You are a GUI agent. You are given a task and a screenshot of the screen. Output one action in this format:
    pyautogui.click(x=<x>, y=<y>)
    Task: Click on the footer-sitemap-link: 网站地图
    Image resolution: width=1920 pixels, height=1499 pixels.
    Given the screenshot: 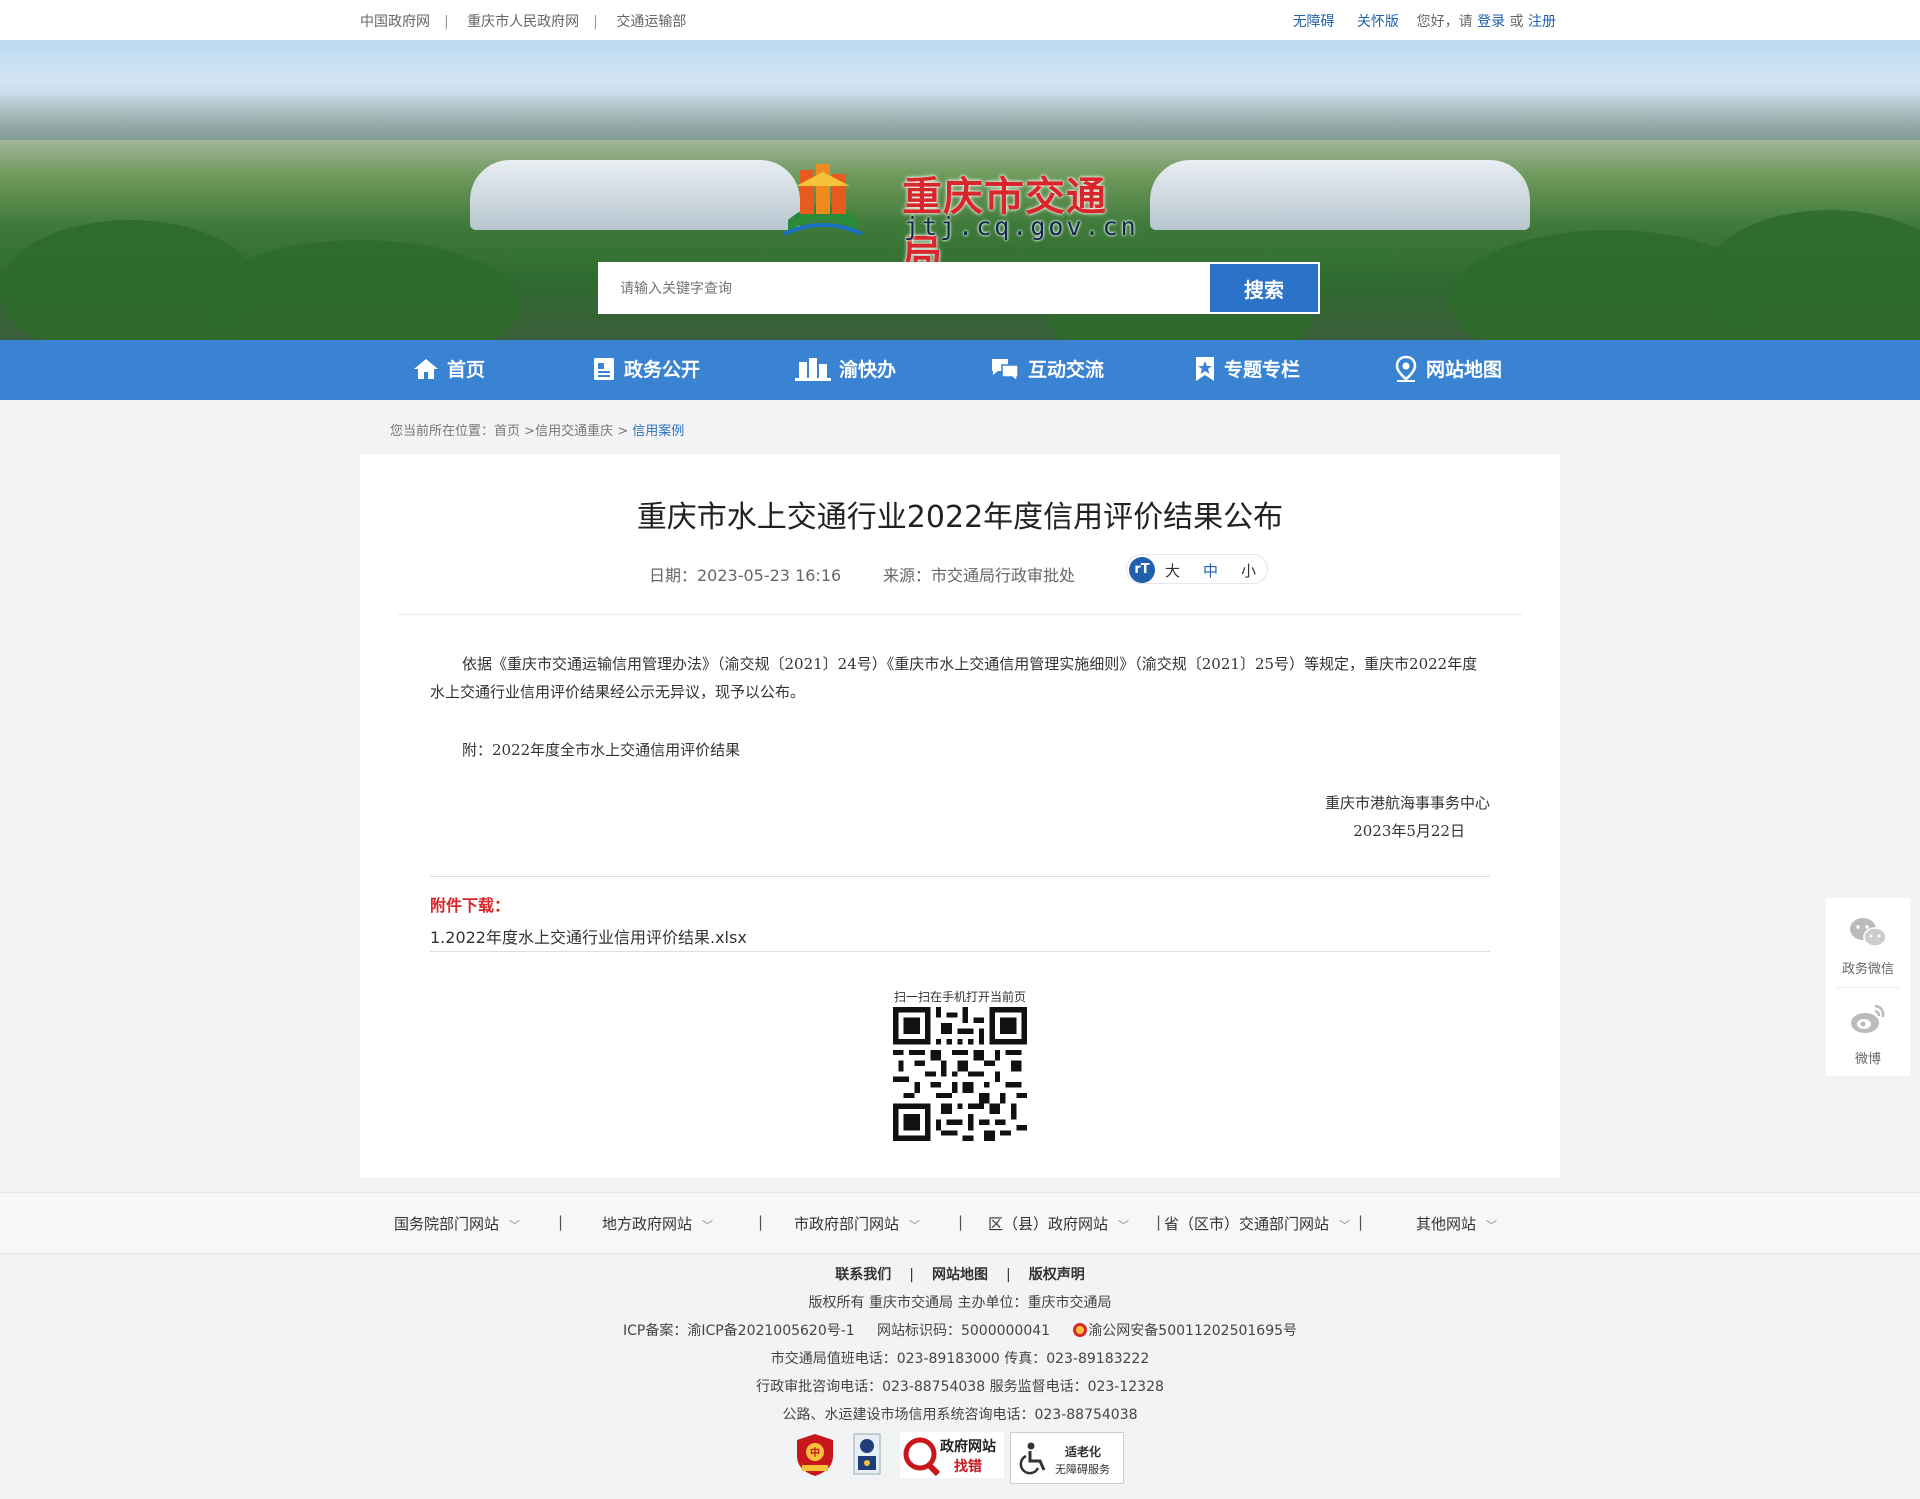 What is the action you would take?
    pyautogui.click(x=960, y=1275)
    